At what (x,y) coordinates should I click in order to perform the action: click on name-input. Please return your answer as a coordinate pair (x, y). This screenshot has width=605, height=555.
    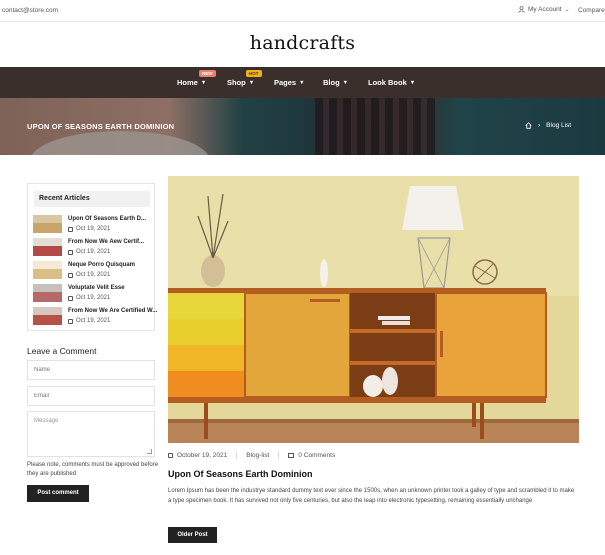
    Looking at the image, I should click on (91, 370).